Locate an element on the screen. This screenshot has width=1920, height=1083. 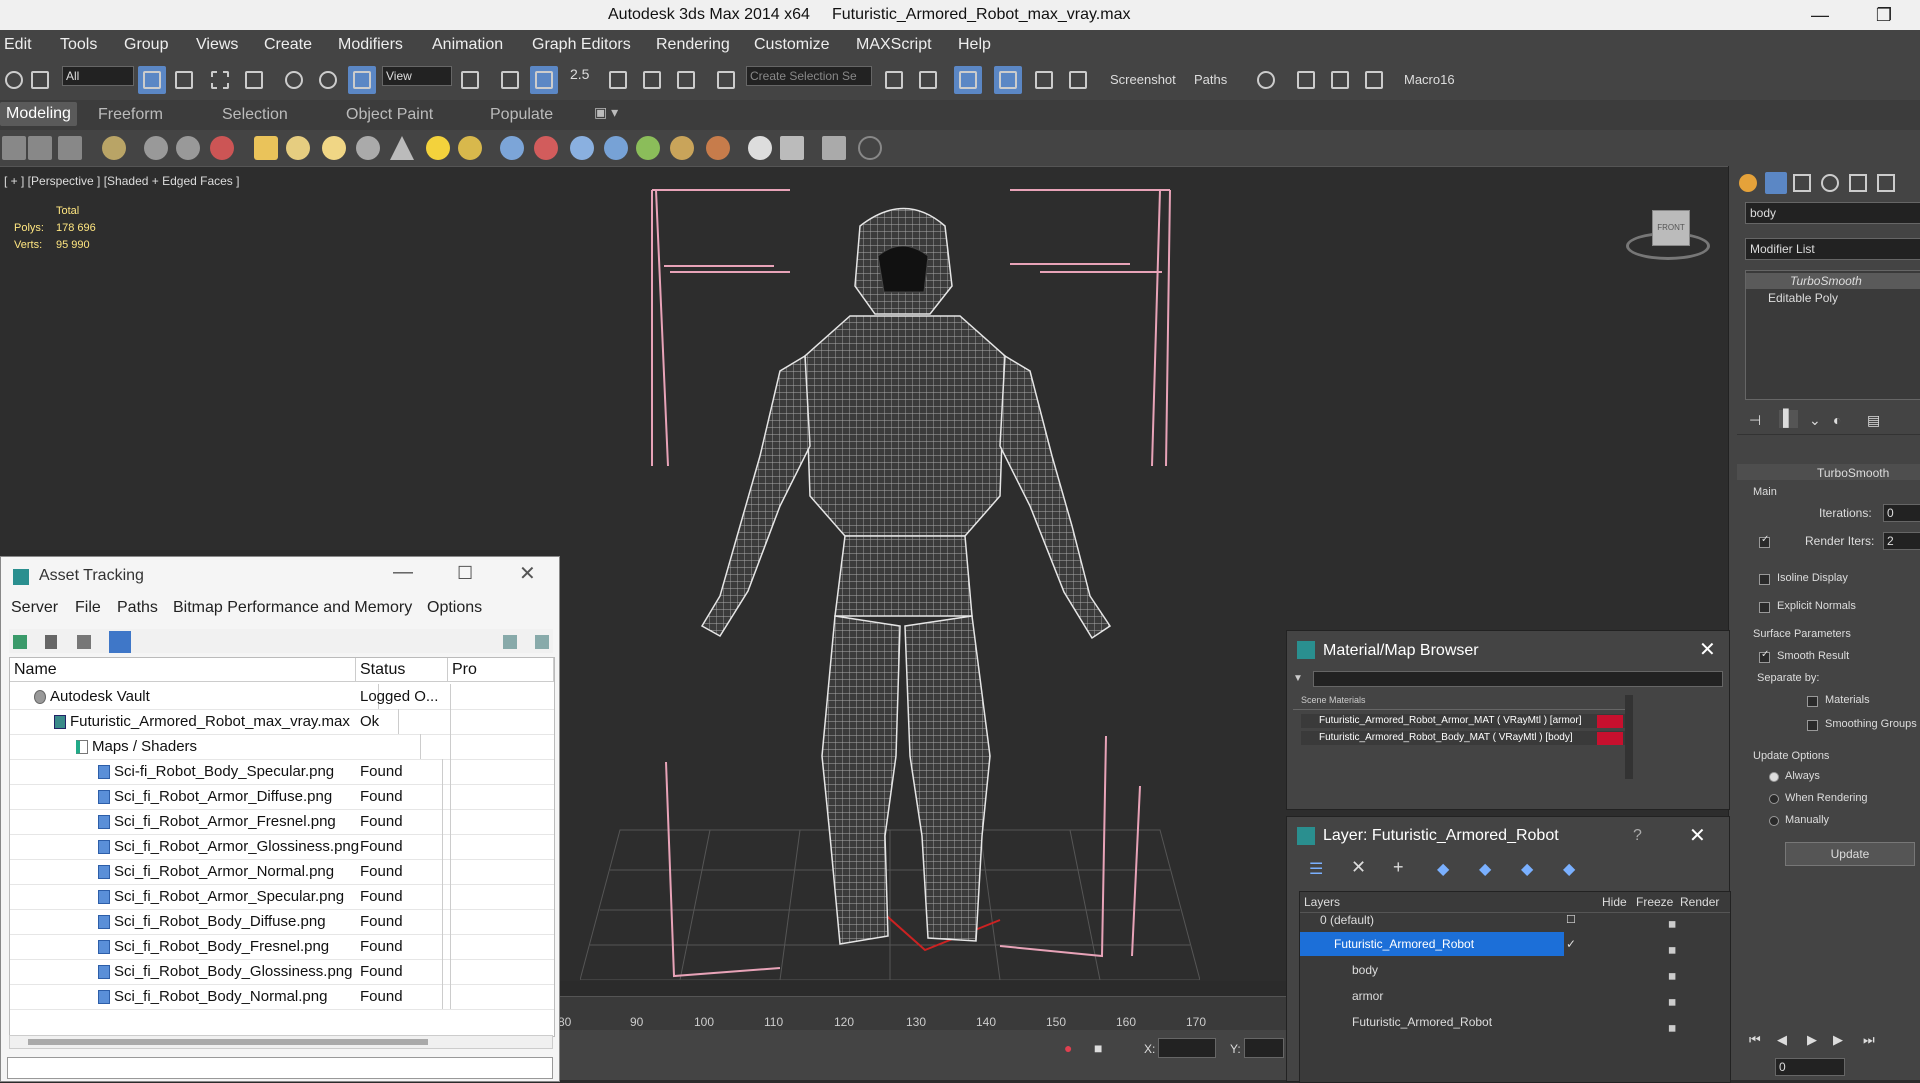
percent-snap-icon is located at coordinates (652, 80).